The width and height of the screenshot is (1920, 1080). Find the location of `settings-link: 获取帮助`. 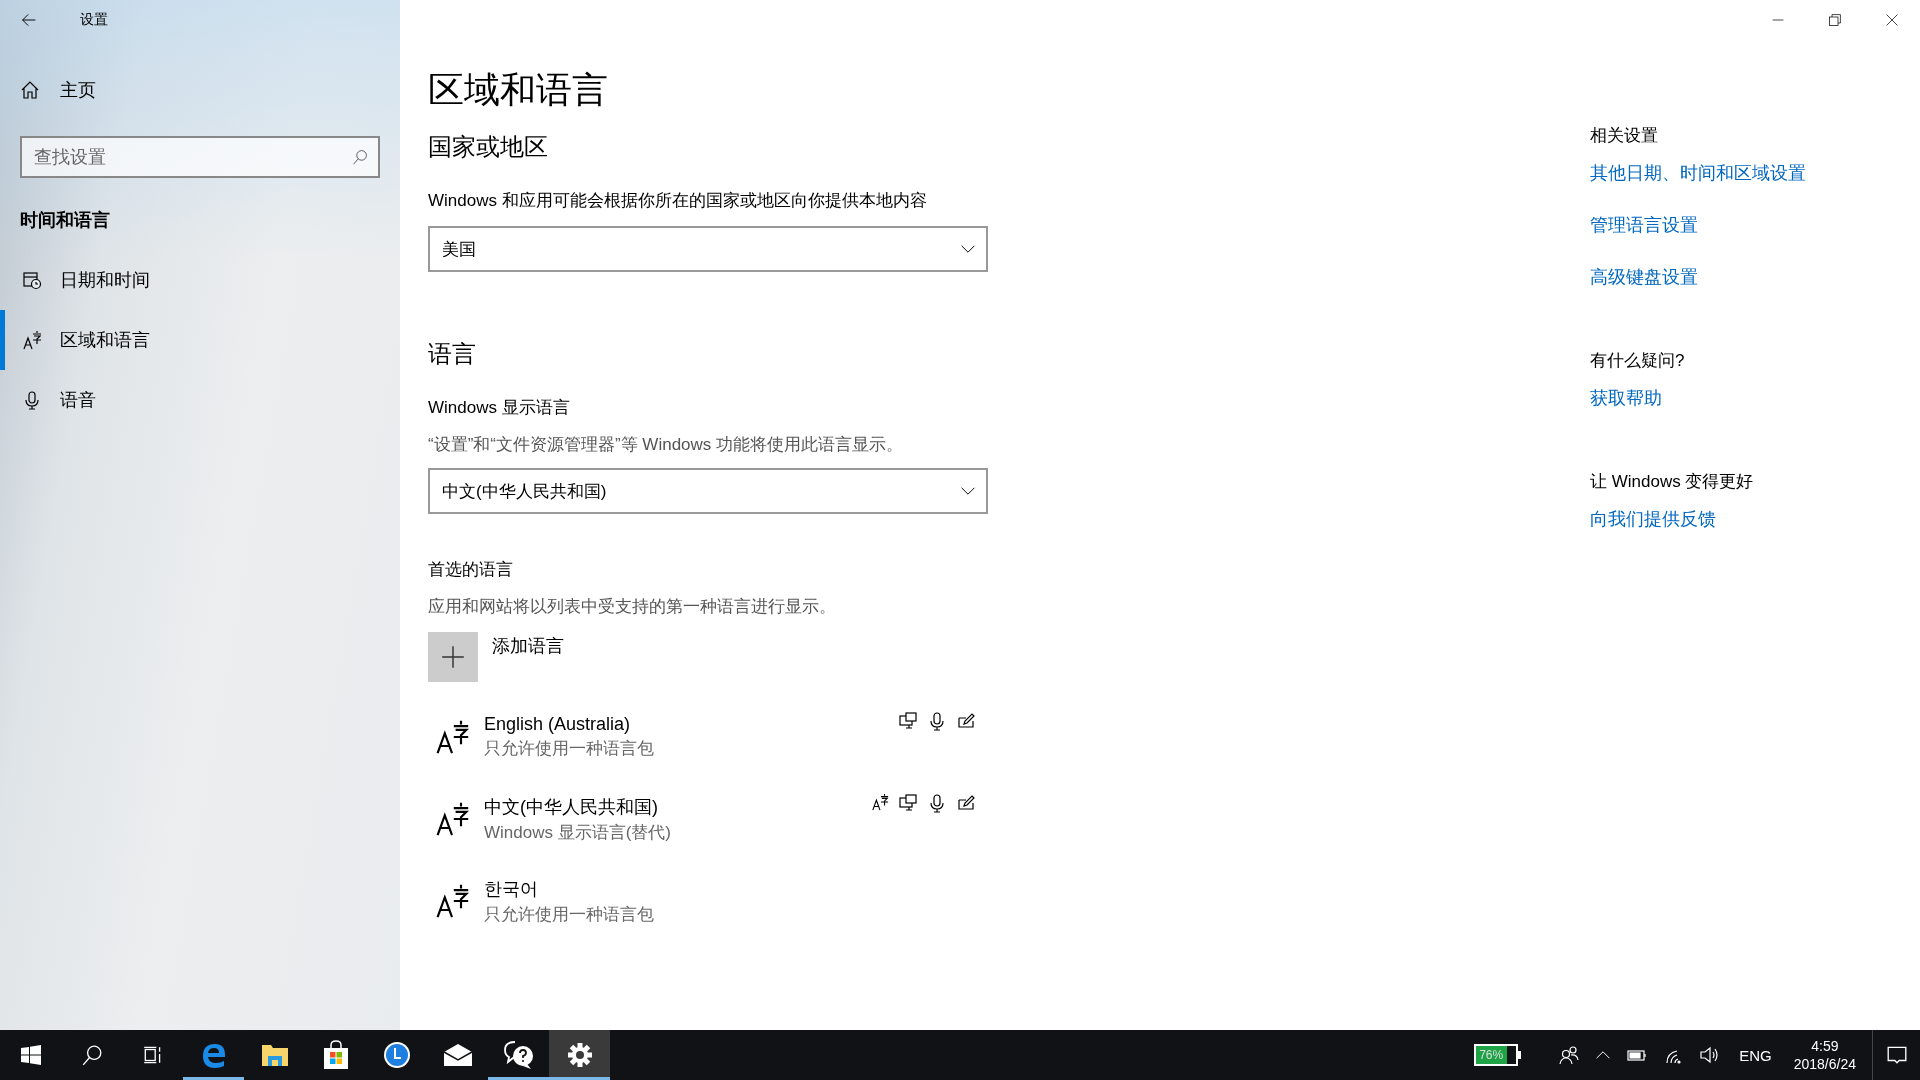

settings-link: 获取帮助 is located at coordinates (1698, 398).